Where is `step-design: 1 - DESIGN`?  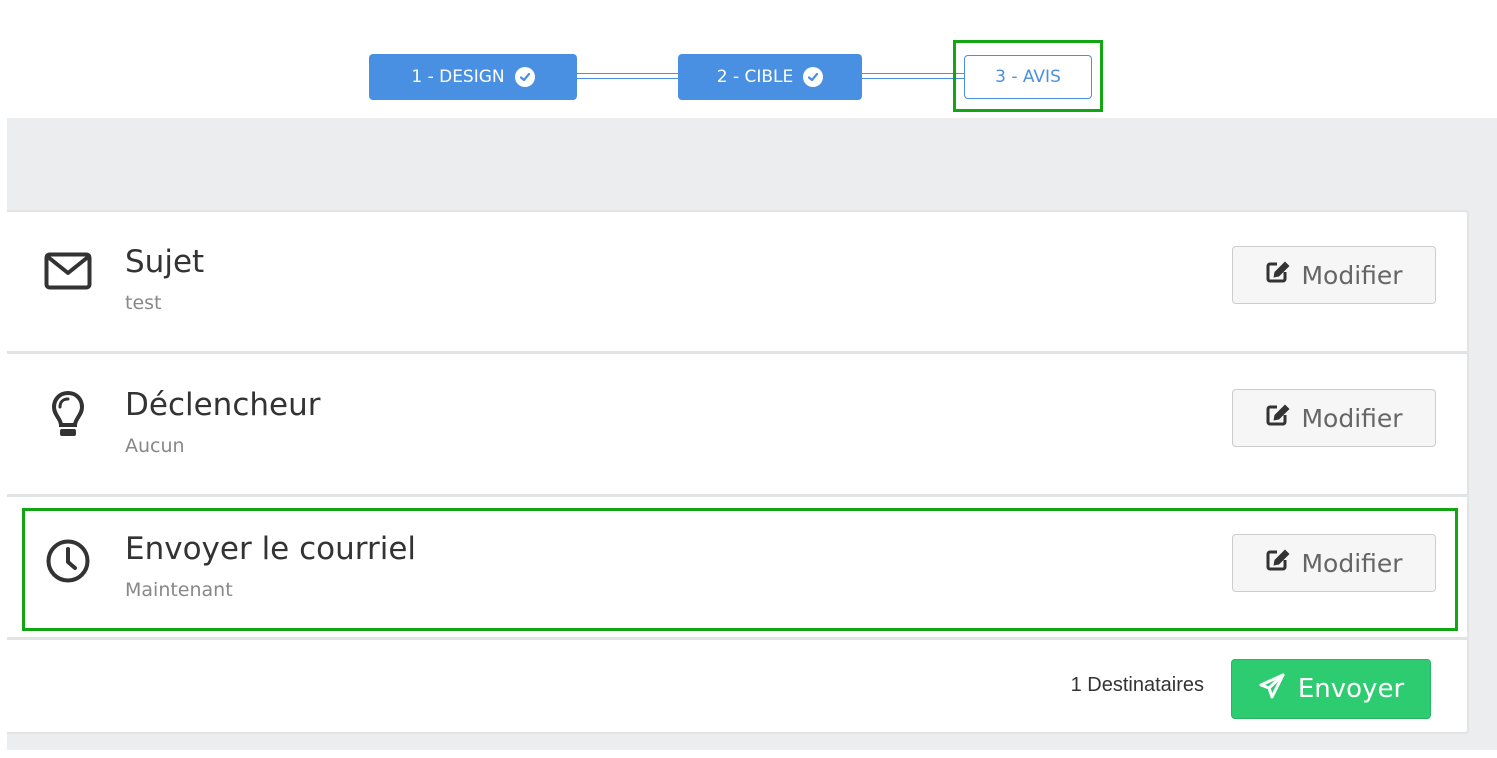 step-design: 1 - DESIGN is located at coordinates (473, 77).